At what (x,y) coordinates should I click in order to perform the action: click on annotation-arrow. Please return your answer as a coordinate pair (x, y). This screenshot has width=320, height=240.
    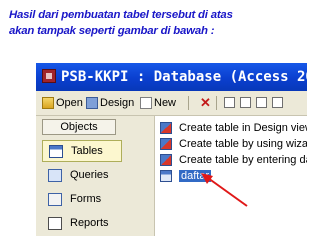
    Looking at the image, I should click on (224, 190).